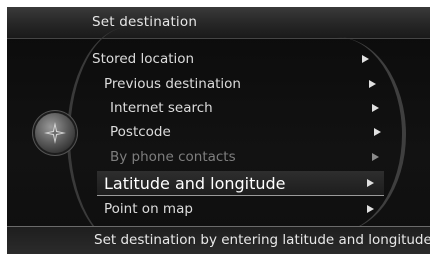 Image resolution: width=435 pixels, height=254 pixels. I want to click on menu-item-label: Postcode, so click(140, 132).